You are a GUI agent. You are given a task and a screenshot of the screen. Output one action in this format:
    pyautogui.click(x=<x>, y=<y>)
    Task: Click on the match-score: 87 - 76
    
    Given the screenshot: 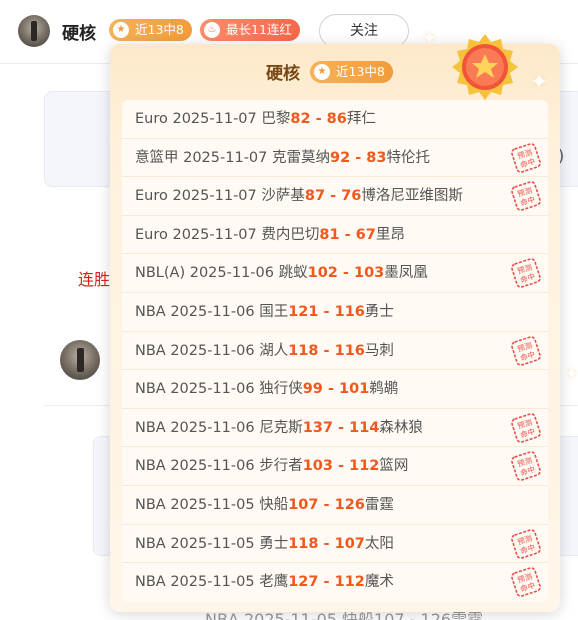 What is the action you would take?
    pyautogui.click(x=333, y=196)
    